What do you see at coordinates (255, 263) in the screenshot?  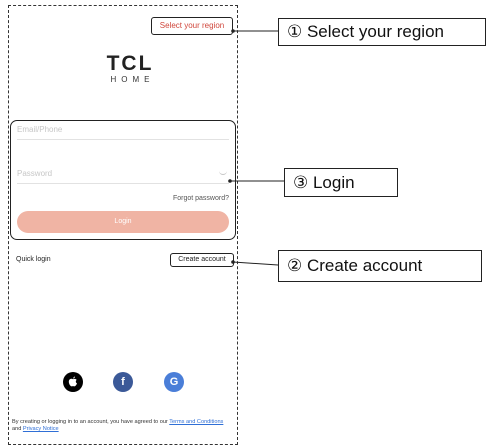 I see `create-connector` at bounding box center [255, 263].